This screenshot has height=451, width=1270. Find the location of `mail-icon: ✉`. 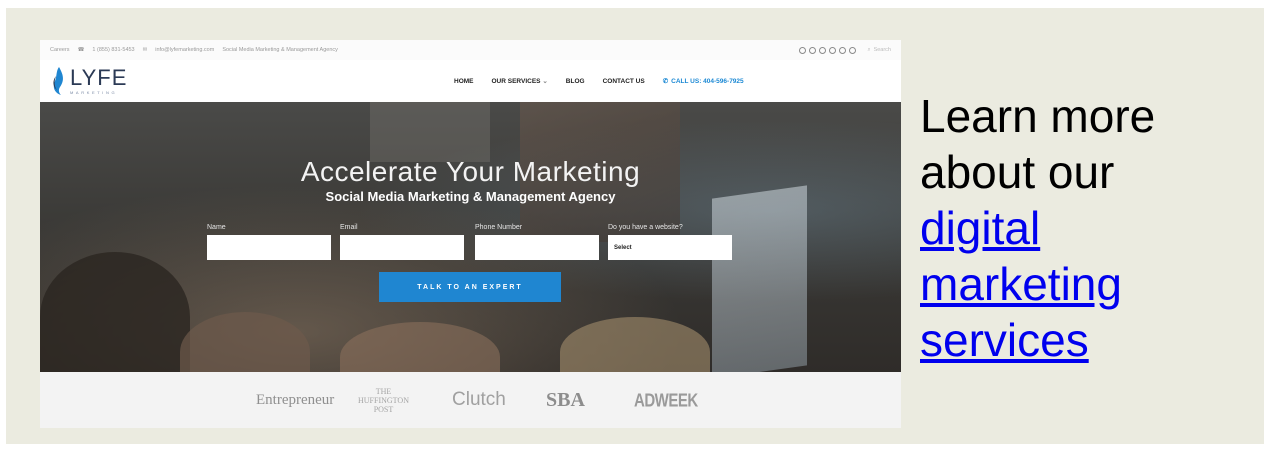

mail-icon: ✉ is located at coordinates (145, 50).